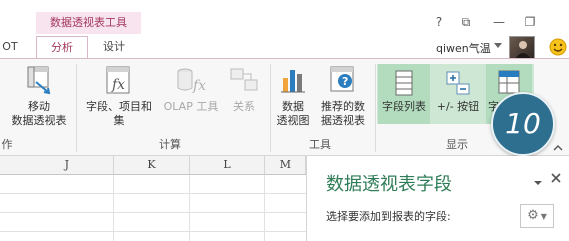 The height and width of the screenshot is (241, 569). I want to click on recommended-line2: 据透视表, so click(343, 120).